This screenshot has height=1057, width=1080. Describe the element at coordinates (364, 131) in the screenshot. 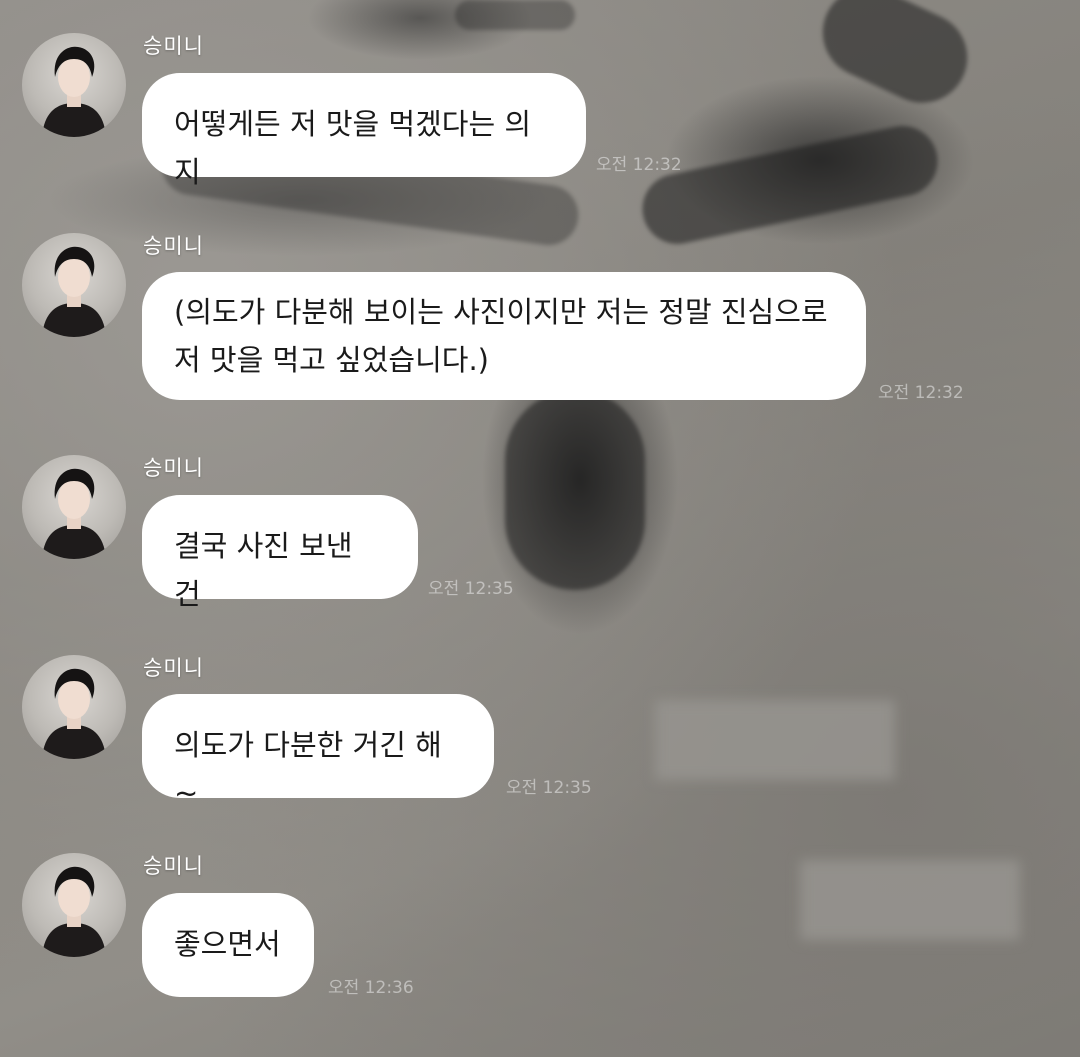

I see `message-bubble: 어떻게든 저 맛을 먹겠다는 의지` at that location.